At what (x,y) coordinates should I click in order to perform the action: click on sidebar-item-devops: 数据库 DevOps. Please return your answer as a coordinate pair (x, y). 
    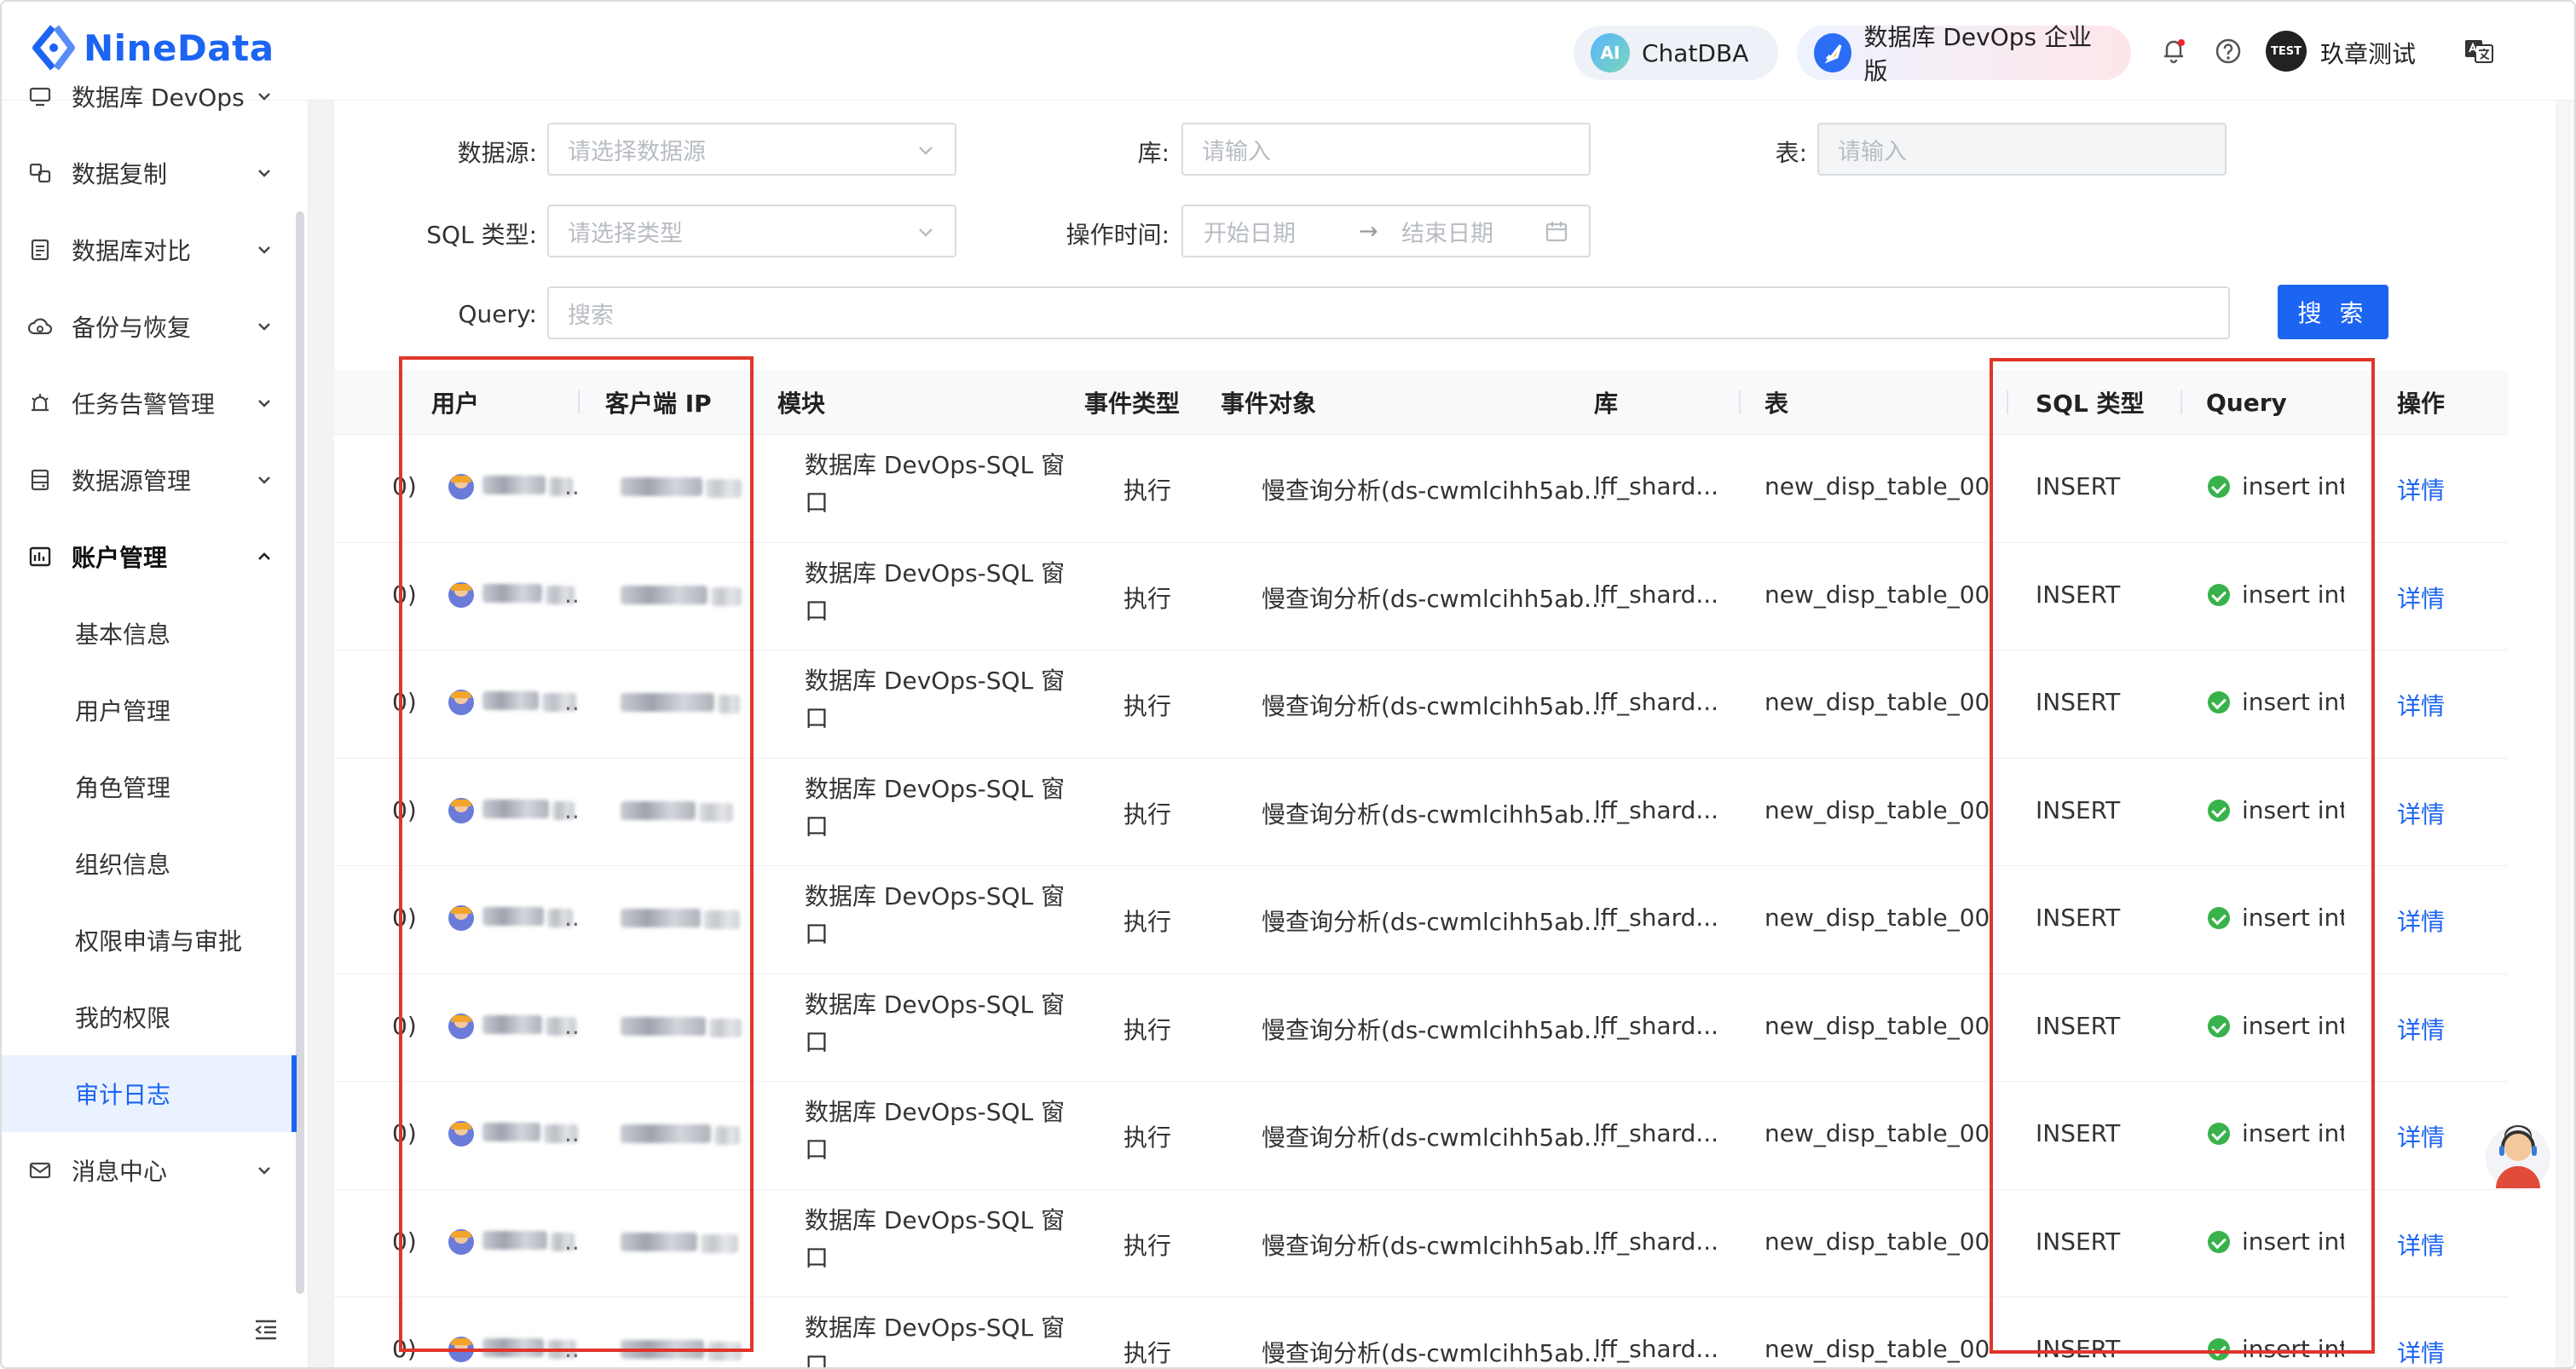
    Looking at the image, I should click on (149, 96).